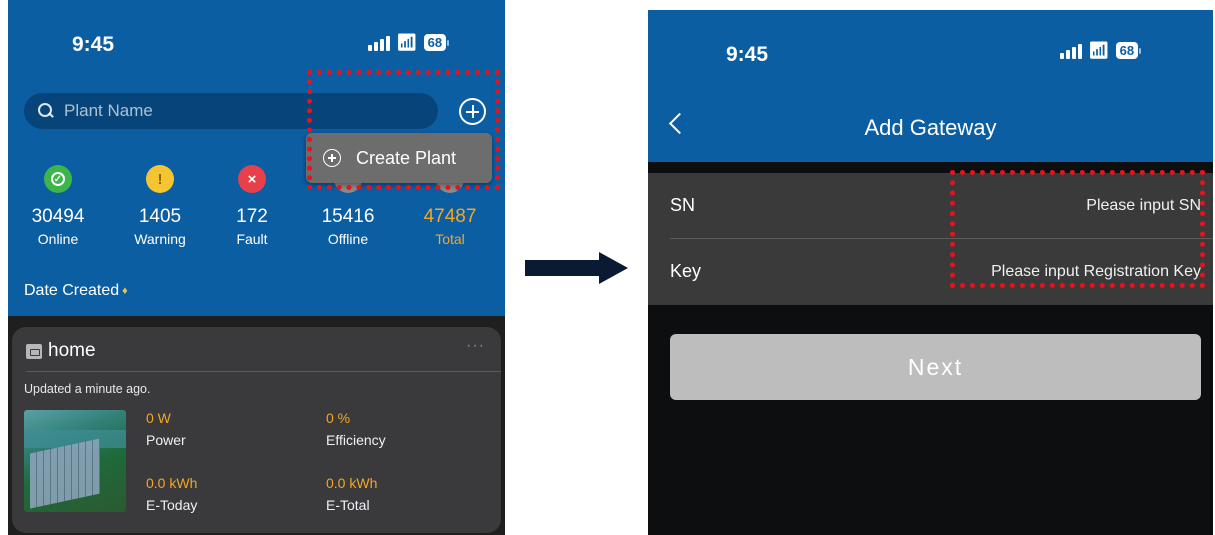 The height and width of the screenshot is (535, 1215). Describe the element at coordinates (576, 268) in the screenshot. I see `right-arrow-icon` at that location.